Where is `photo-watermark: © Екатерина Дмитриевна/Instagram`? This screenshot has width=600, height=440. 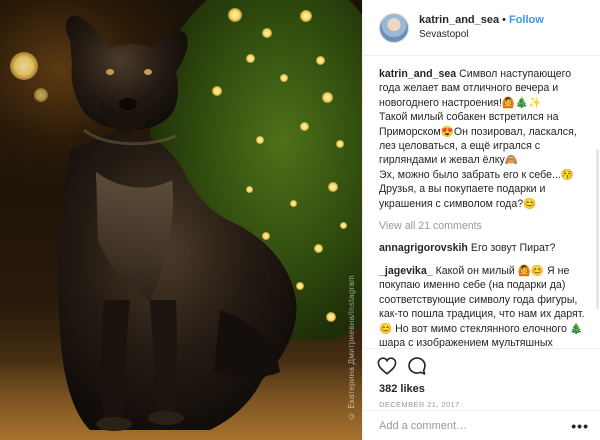
photo-watermark: © Екатерина Дмитриевна/Instagram is located at coordinates (351, 347).